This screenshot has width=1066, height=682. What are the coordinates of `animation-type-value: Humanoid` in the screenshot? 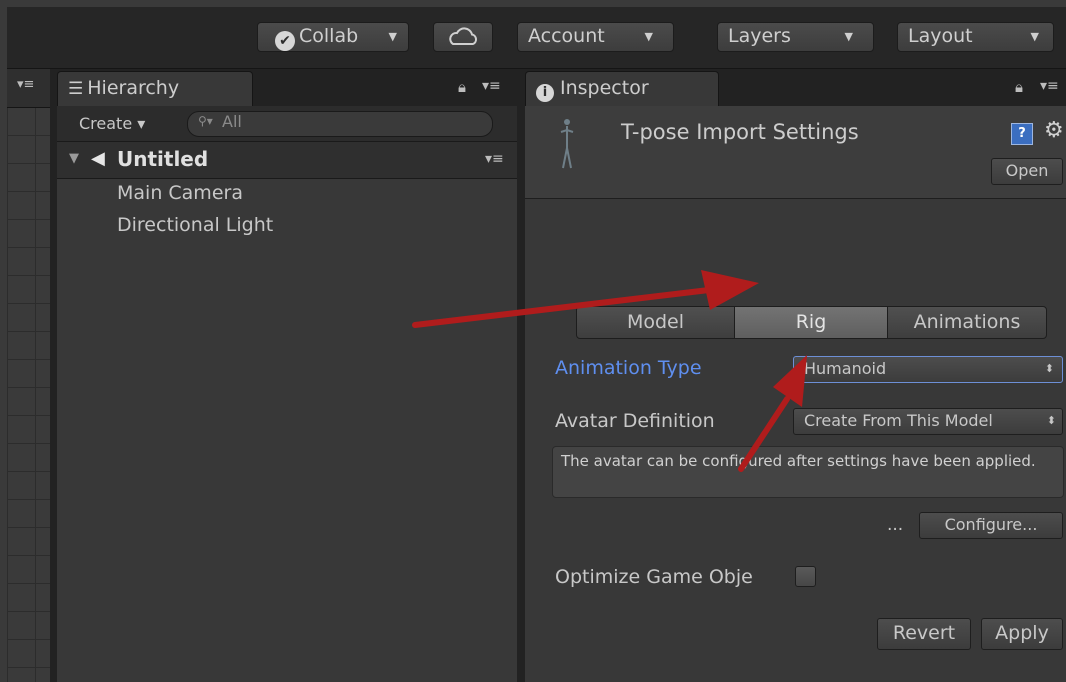 It's located at (845, 368).